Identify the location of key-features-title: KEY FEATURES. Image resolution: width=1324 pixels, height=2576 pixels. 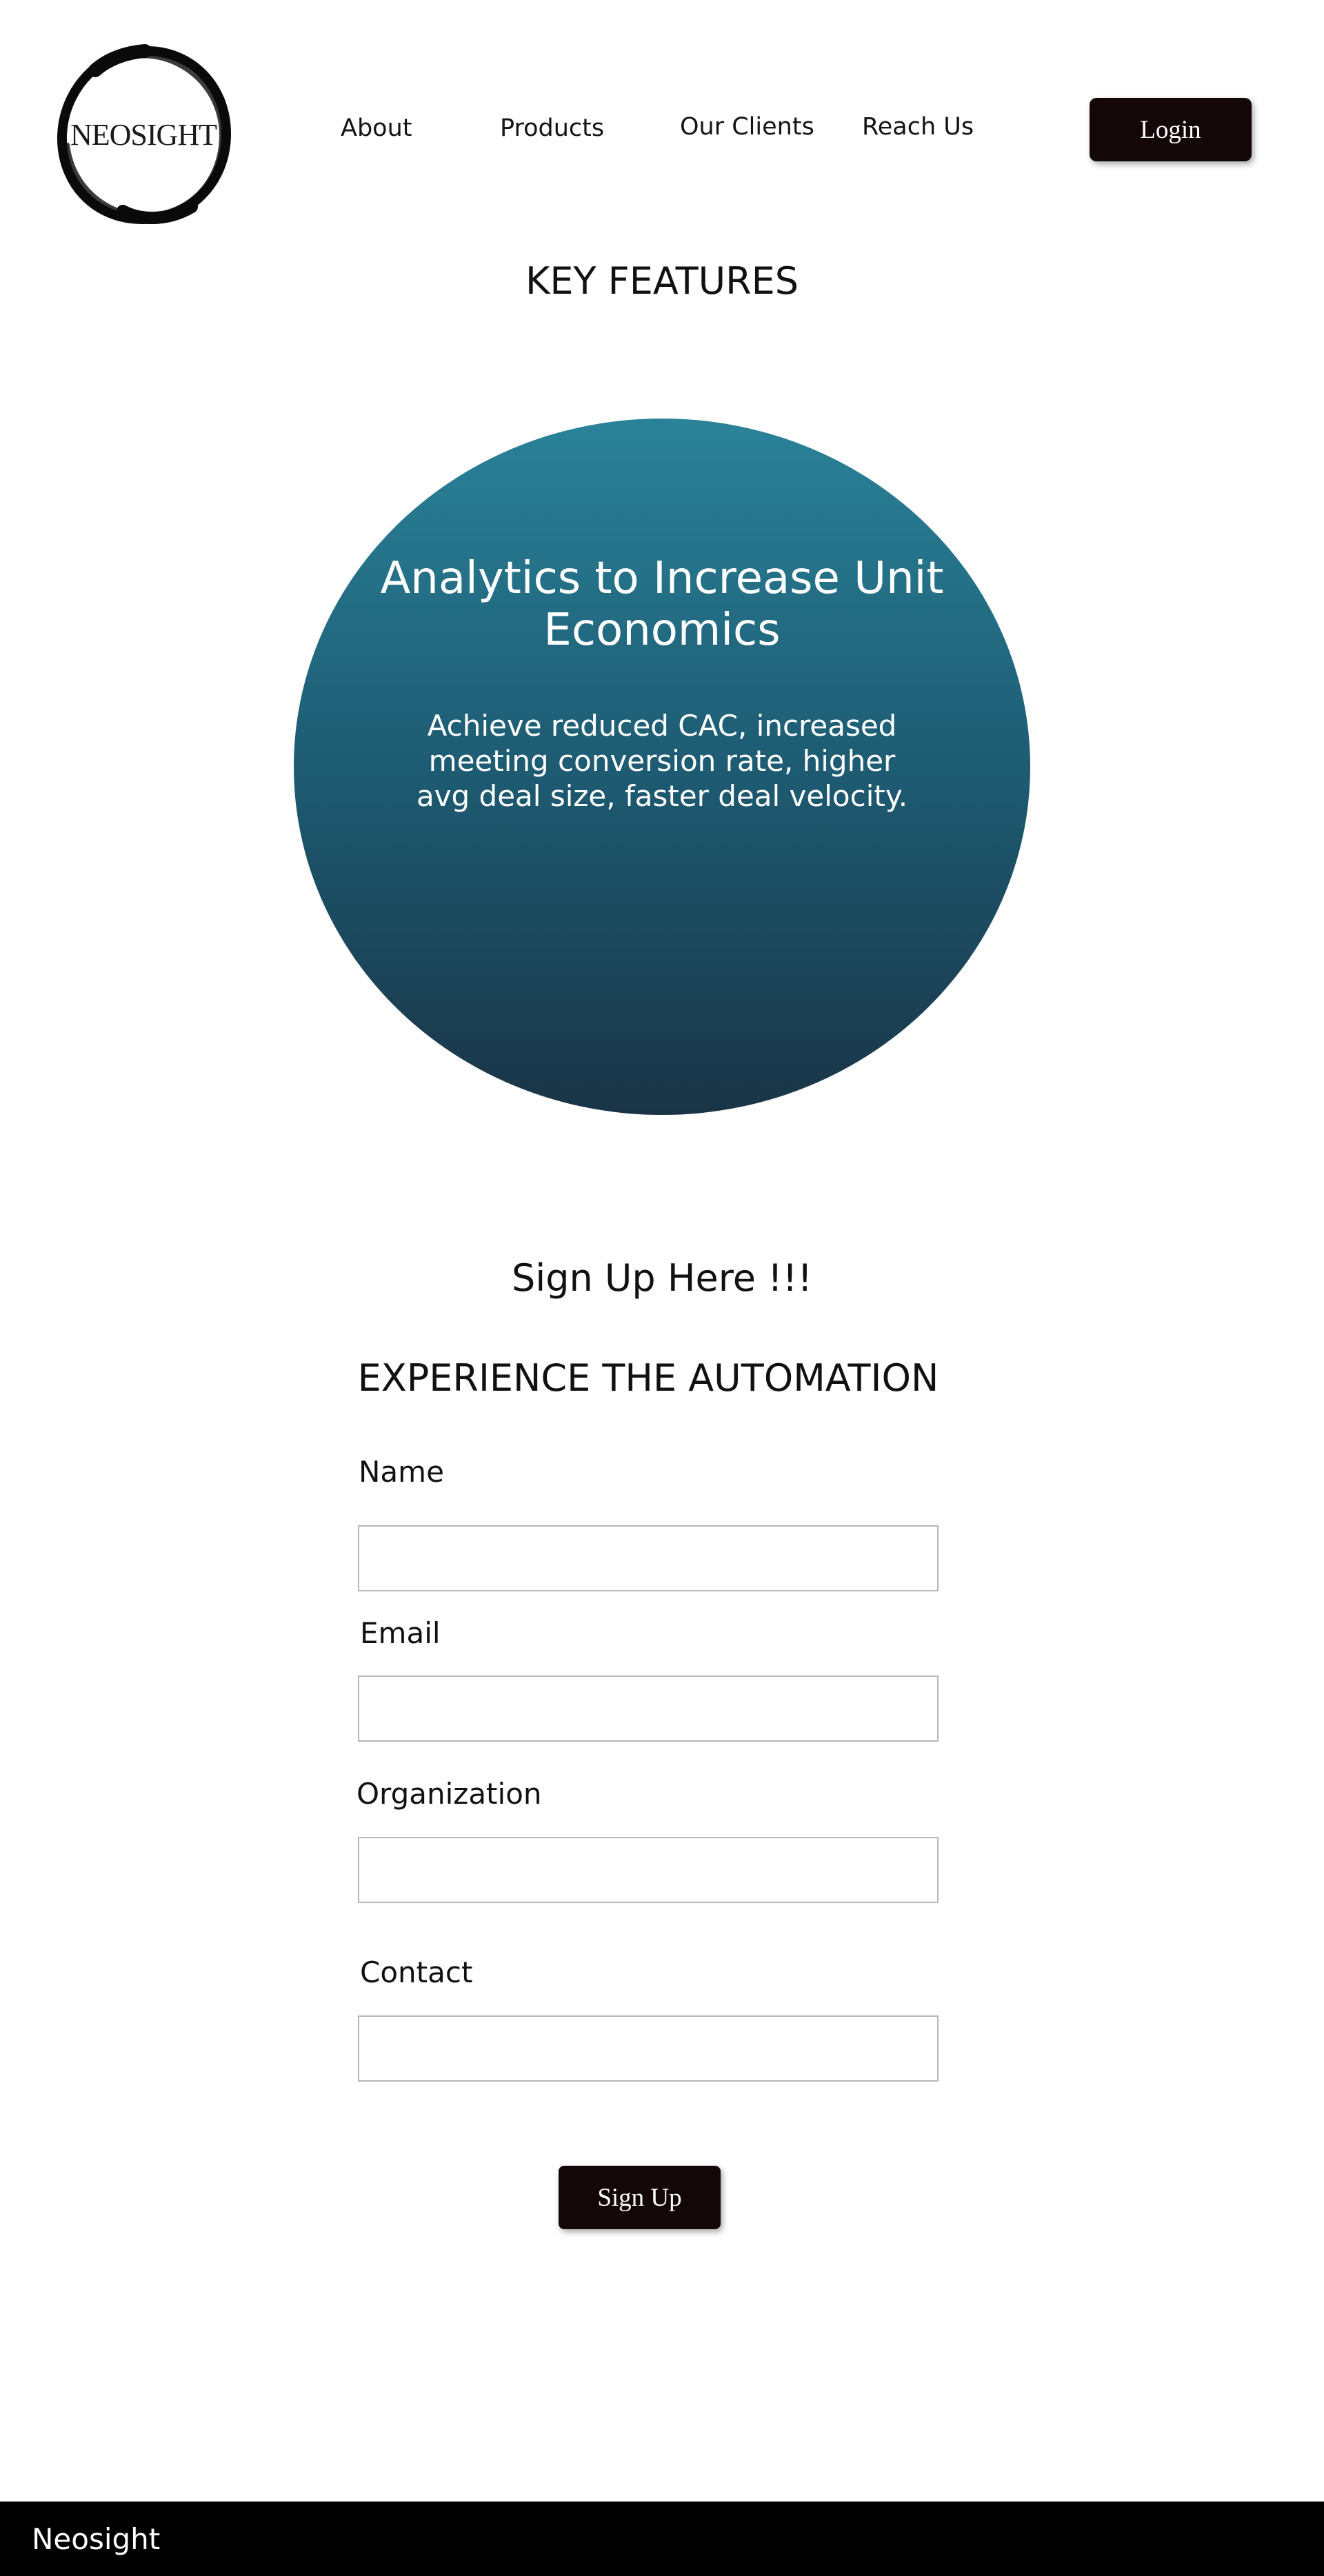
(662, 281).